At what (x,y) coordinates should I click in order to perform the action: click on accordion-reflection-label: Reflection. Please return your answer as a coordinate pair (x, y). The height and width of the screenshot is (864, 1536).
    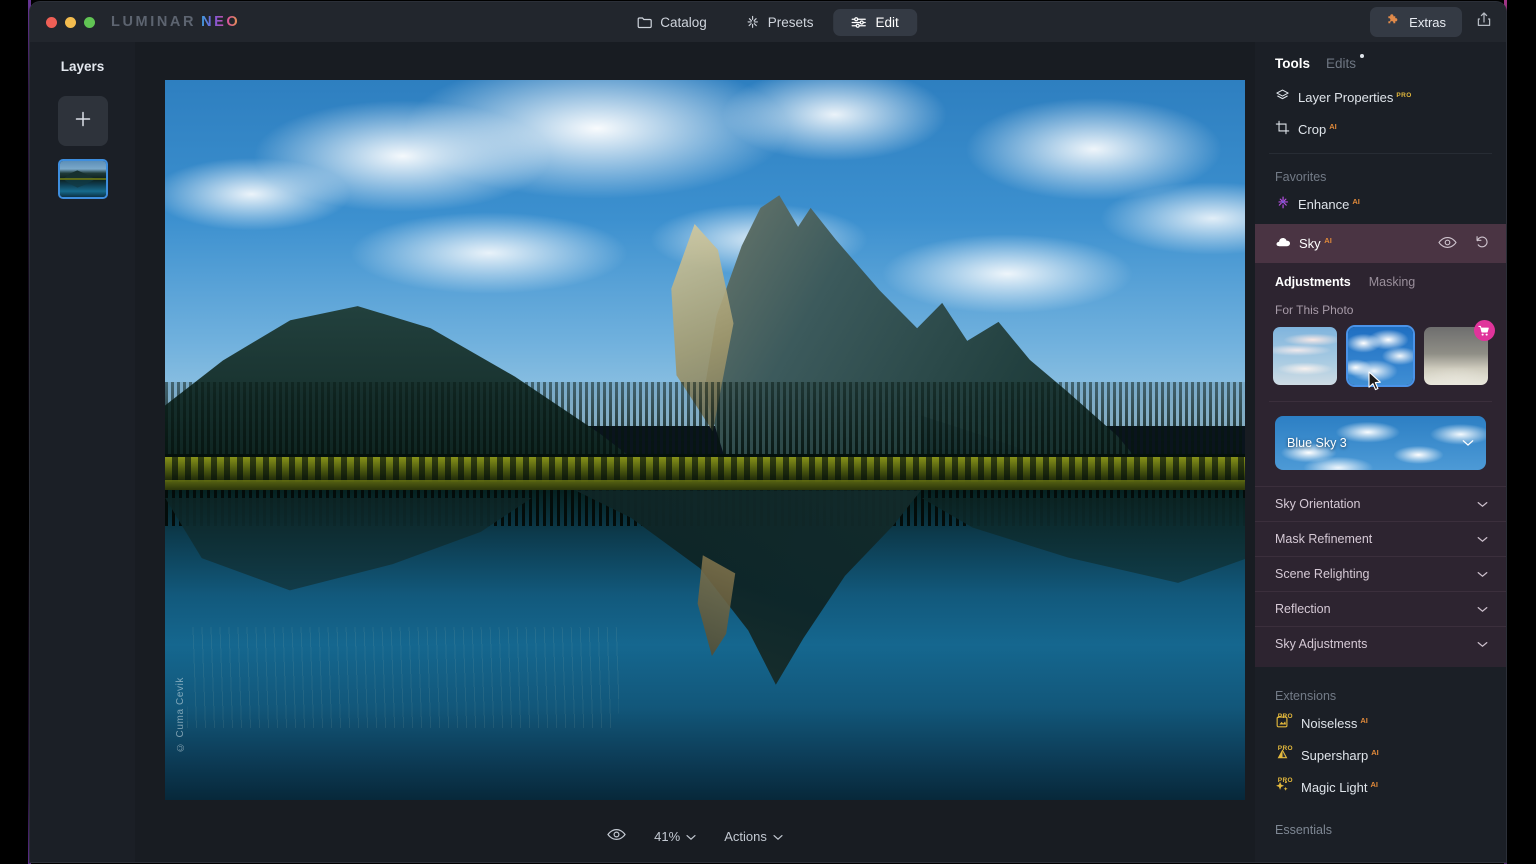
    Looking at the image, I should click on (1303, 609).